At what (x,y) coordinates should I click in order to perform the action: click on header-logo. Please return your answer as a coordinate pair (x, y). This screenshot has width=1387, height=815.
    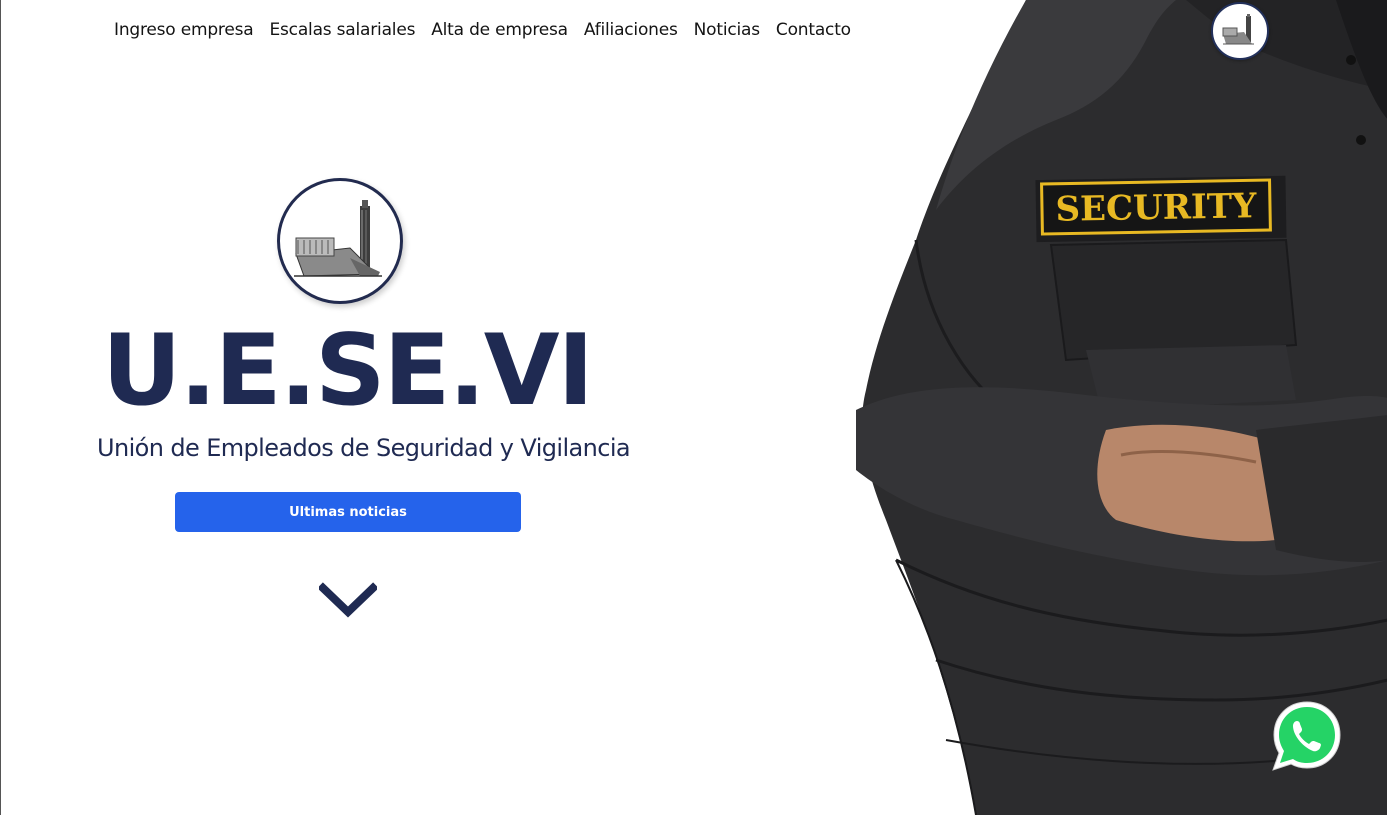
    Looking at the image, I should click on (1240, 31).